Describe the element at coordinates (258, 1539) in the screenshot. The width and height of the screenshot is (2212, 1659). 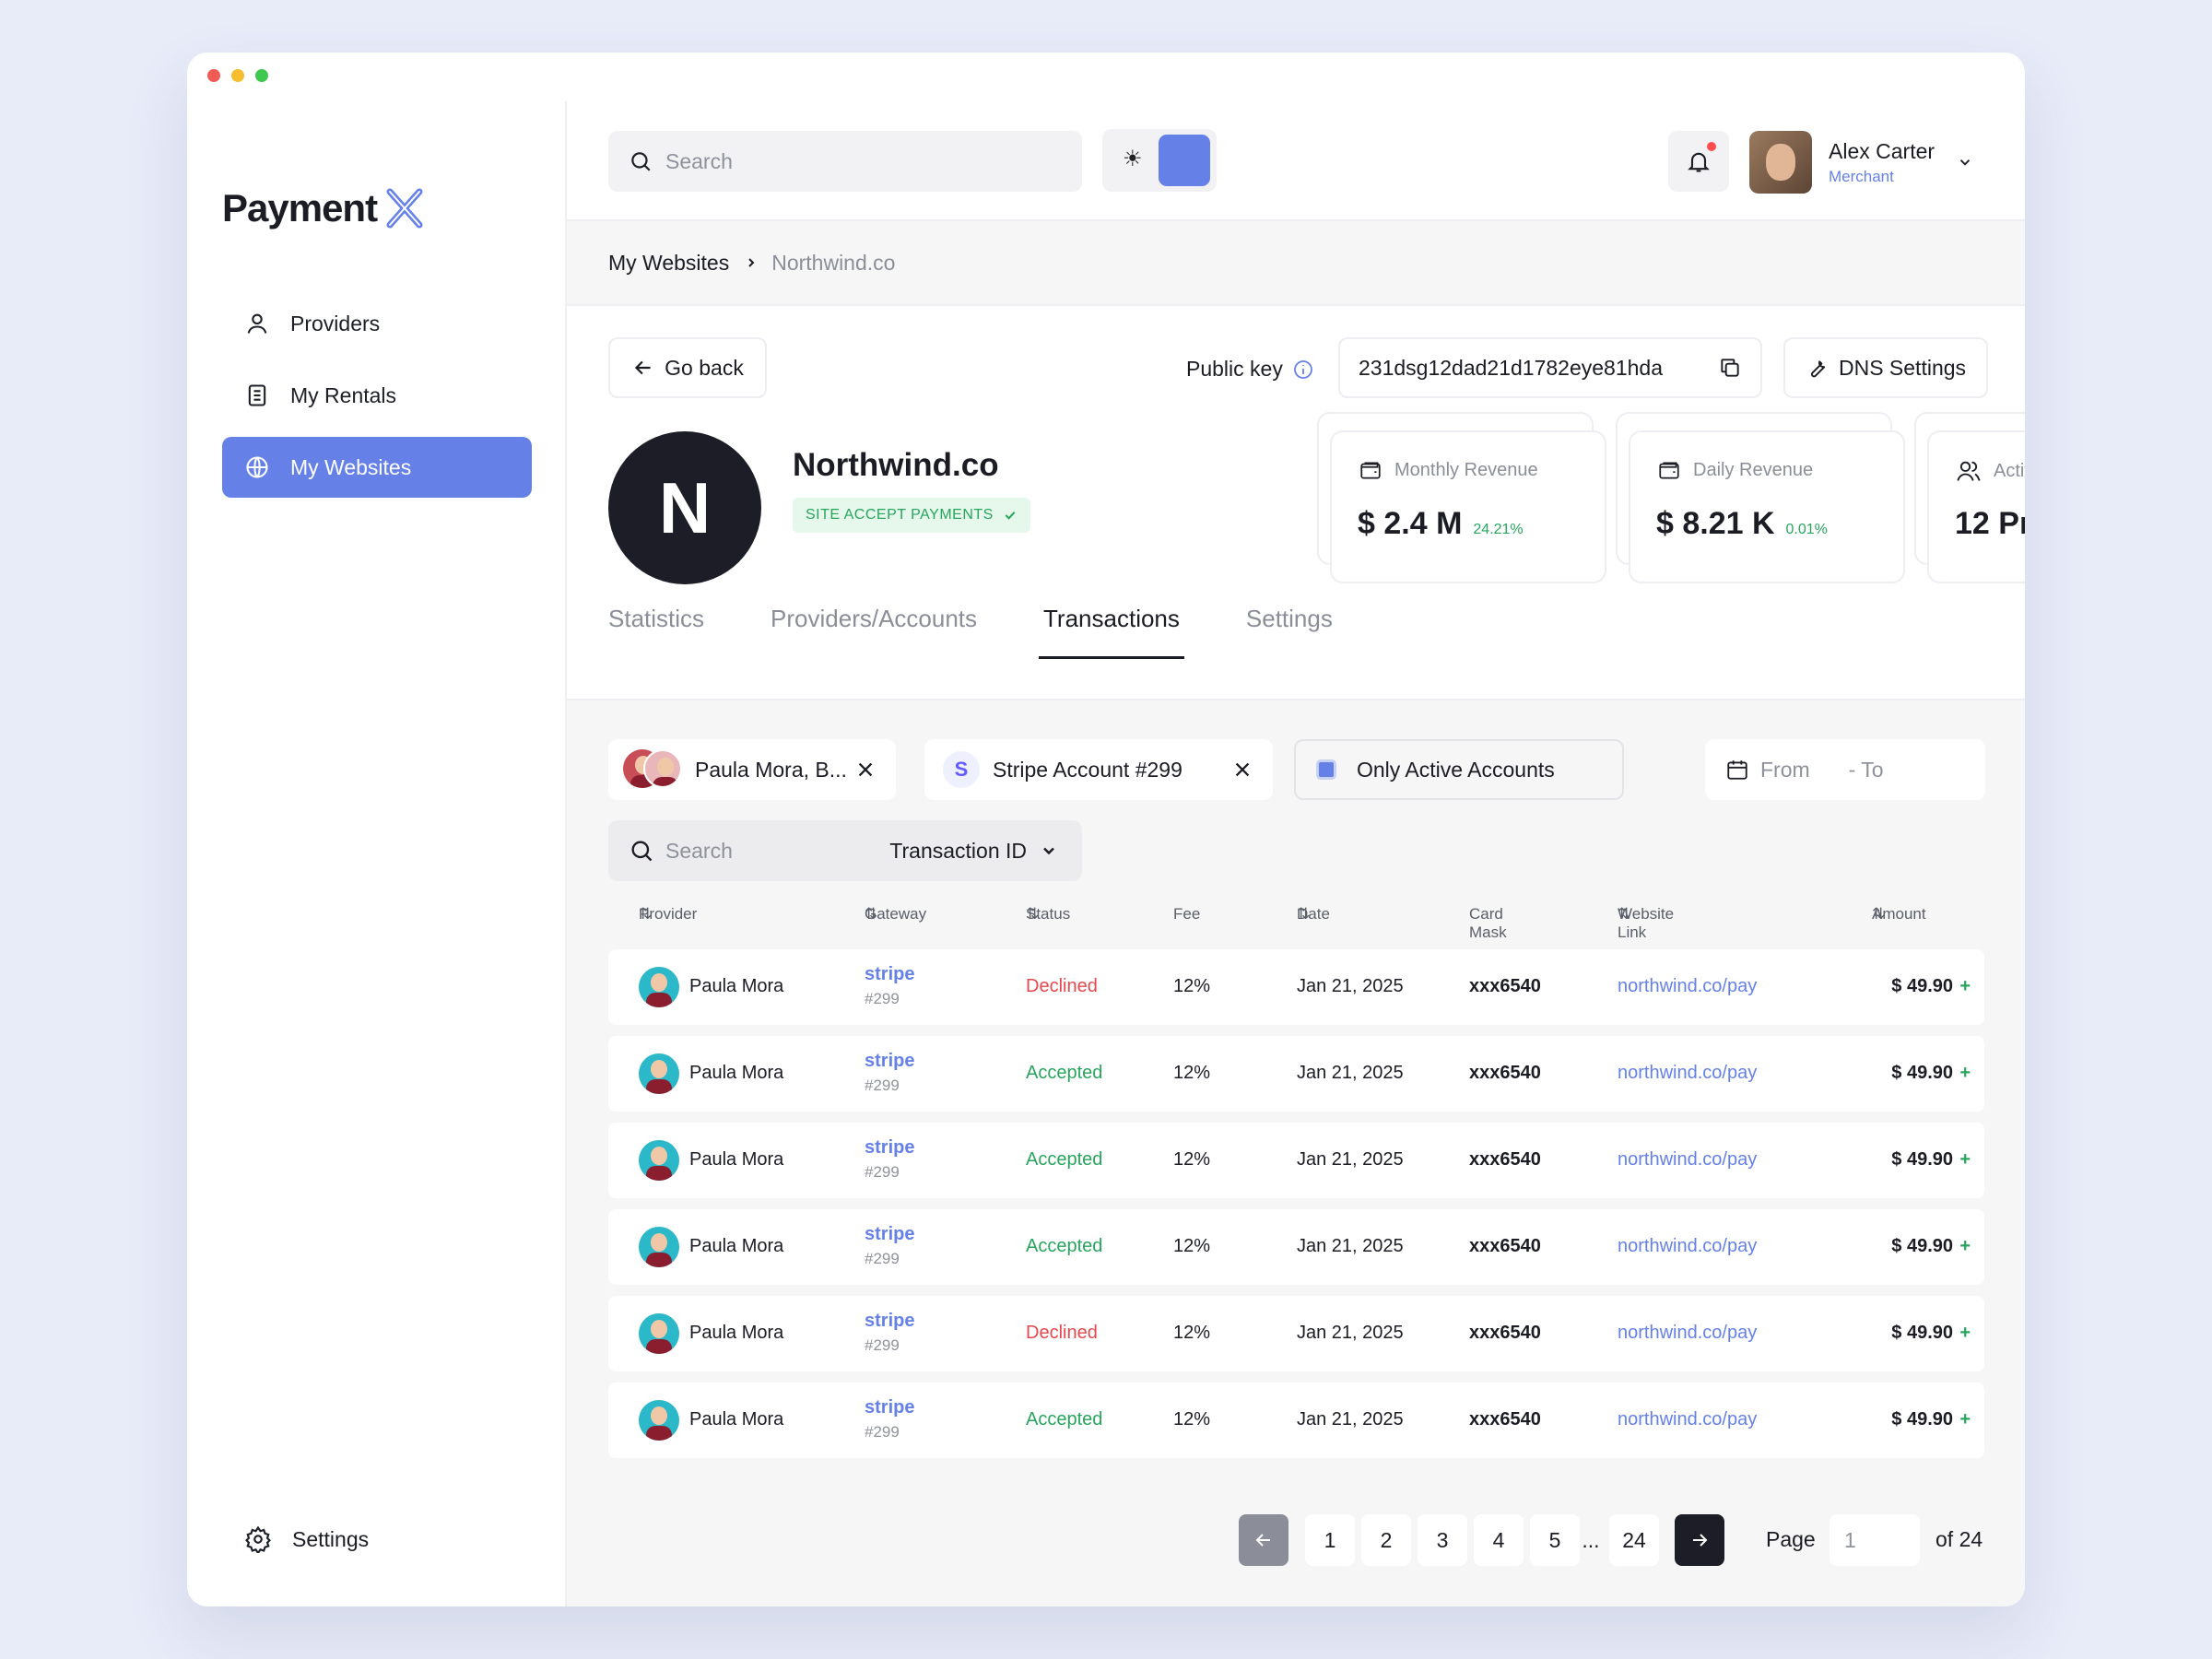
I see `gear-icon` at that location.